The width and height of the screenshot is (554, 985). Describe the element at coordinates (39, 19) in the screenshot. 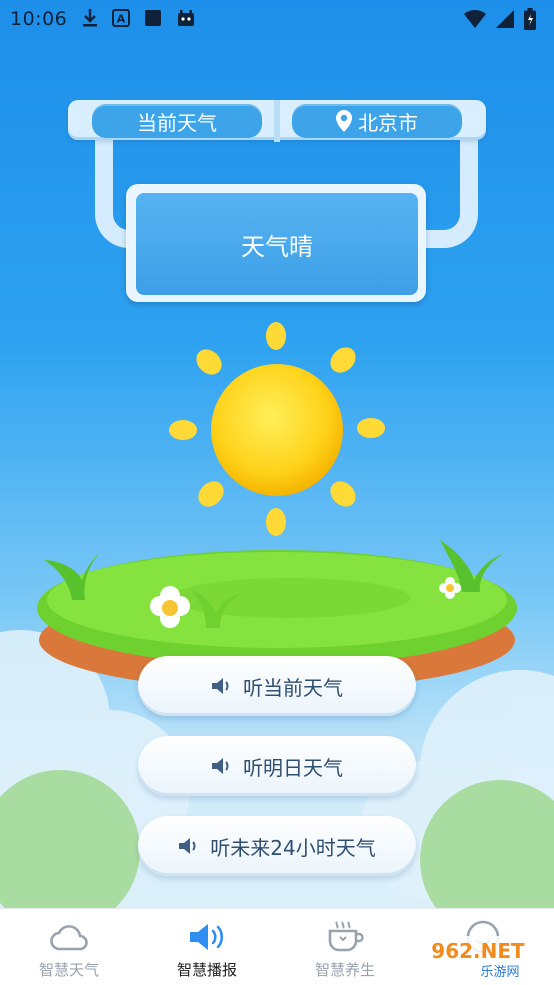

I see `status-time: 10:06` at that location.